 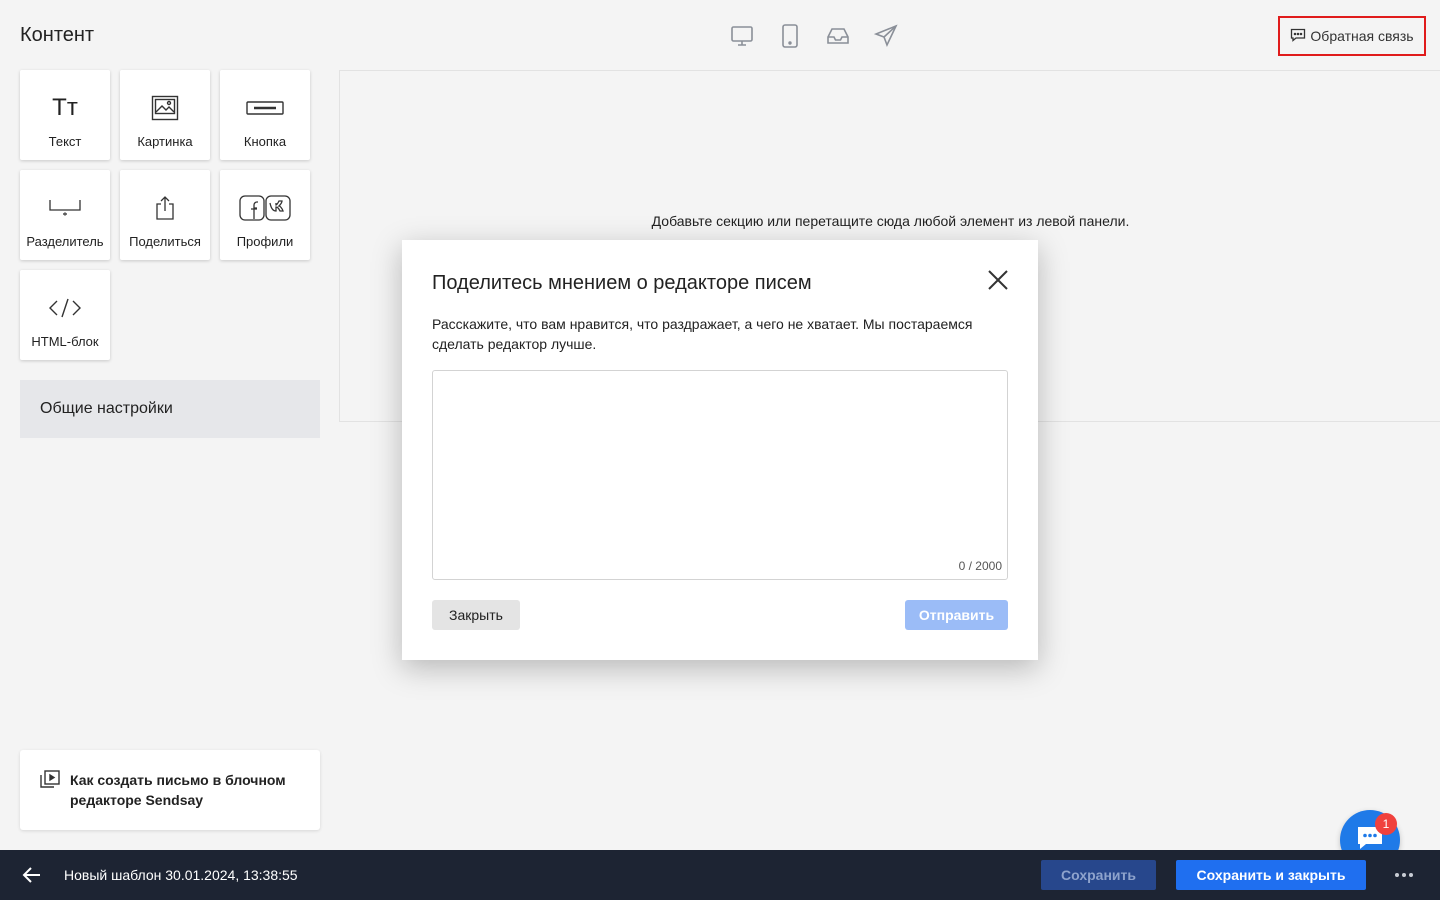 I want to click on block-label: Текст, so click(x=65, y=141).